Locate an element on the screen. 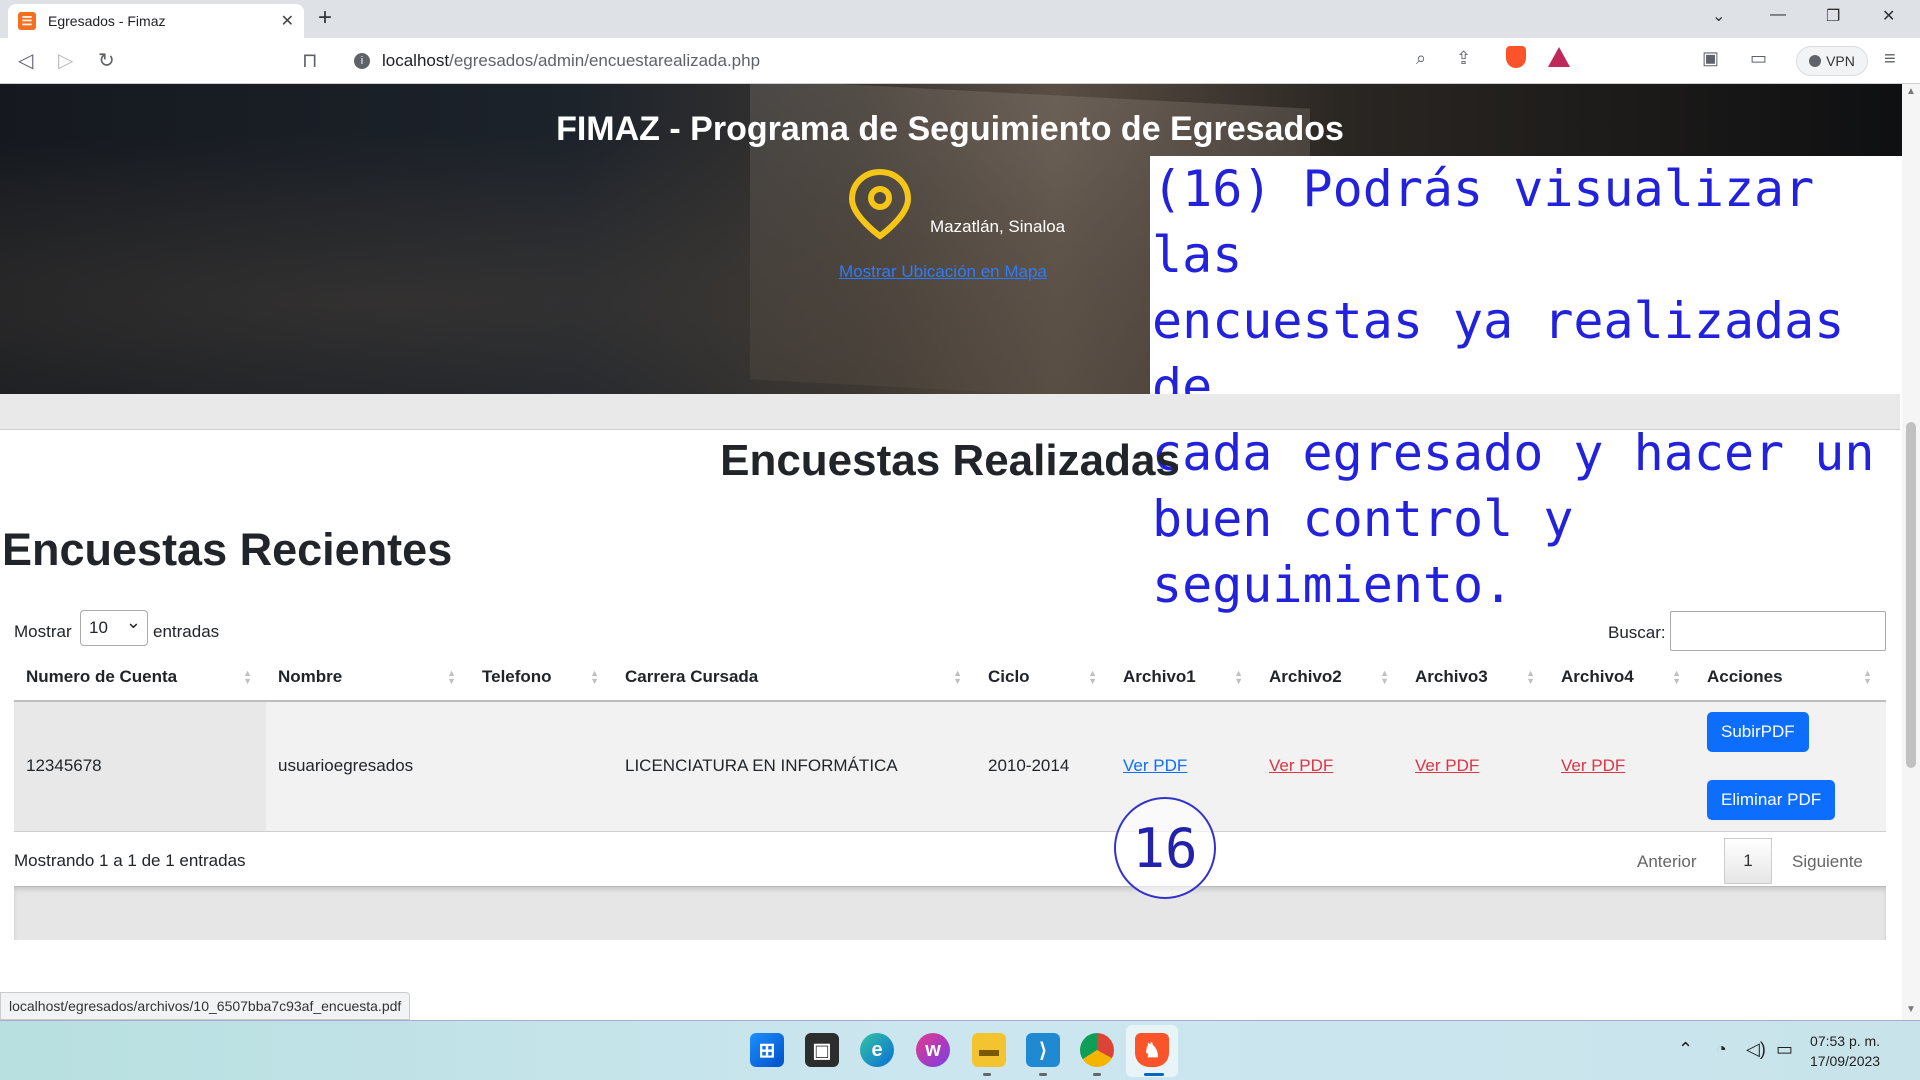  vpn-button: VPN is located at coordinates (1832, 61).